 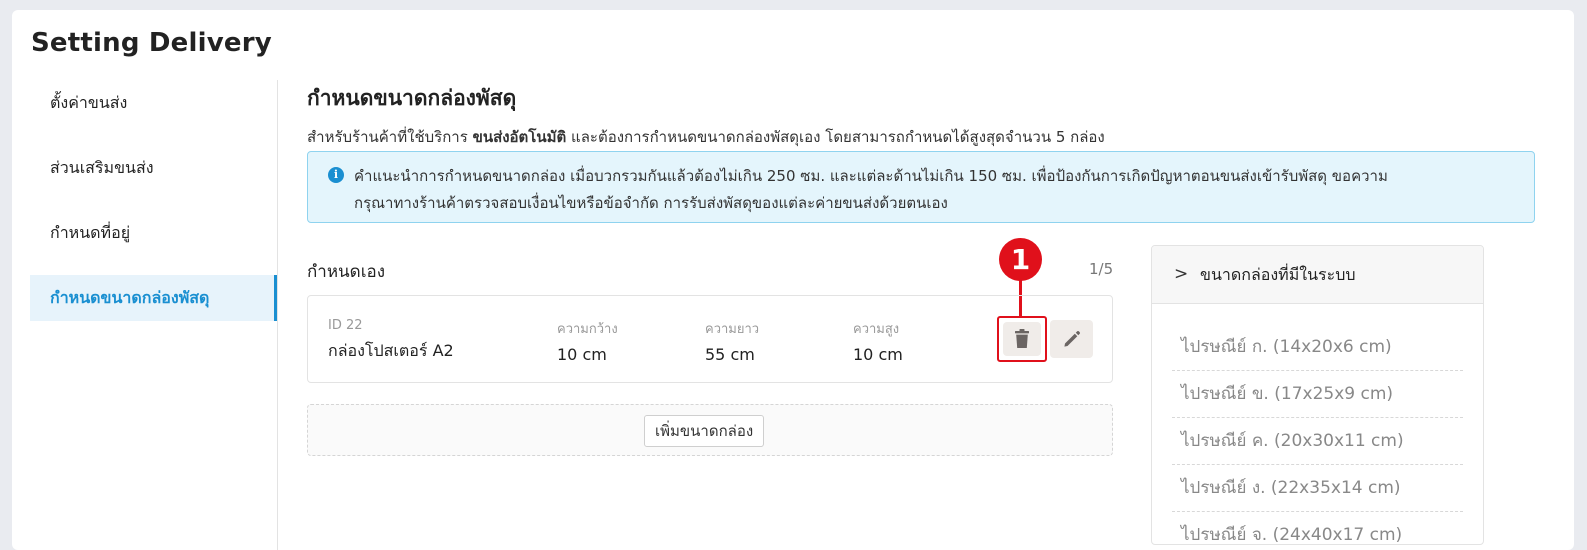 What do you see at coordinates (153, 298) in the screenshot?
I see `sidebar-item-box-size: กำหนดขนาดกล่องพัสดุ` at bounding box center [153, 298].